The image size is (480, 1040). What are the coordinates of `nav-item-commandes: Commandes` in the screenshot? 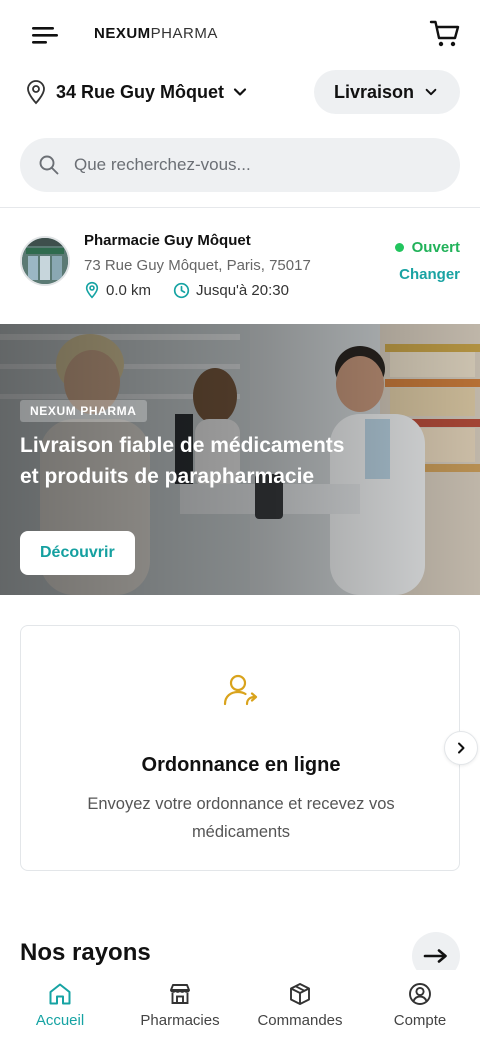 It's located at (300, 1005).